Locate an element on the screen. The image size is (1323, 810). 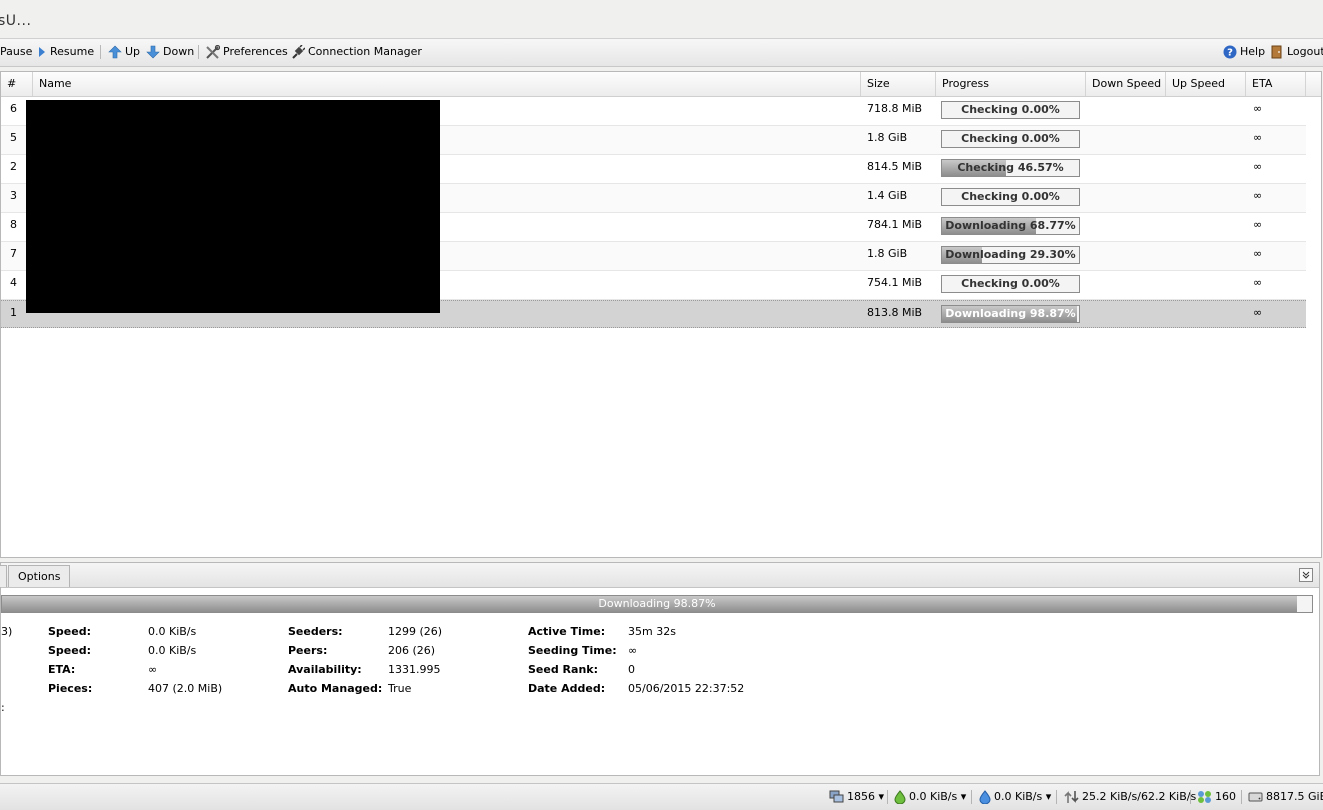
protocol-traffic-status: 25.2 KiB/s/62.2 KiB/s is located at coordinates (1130, 797).